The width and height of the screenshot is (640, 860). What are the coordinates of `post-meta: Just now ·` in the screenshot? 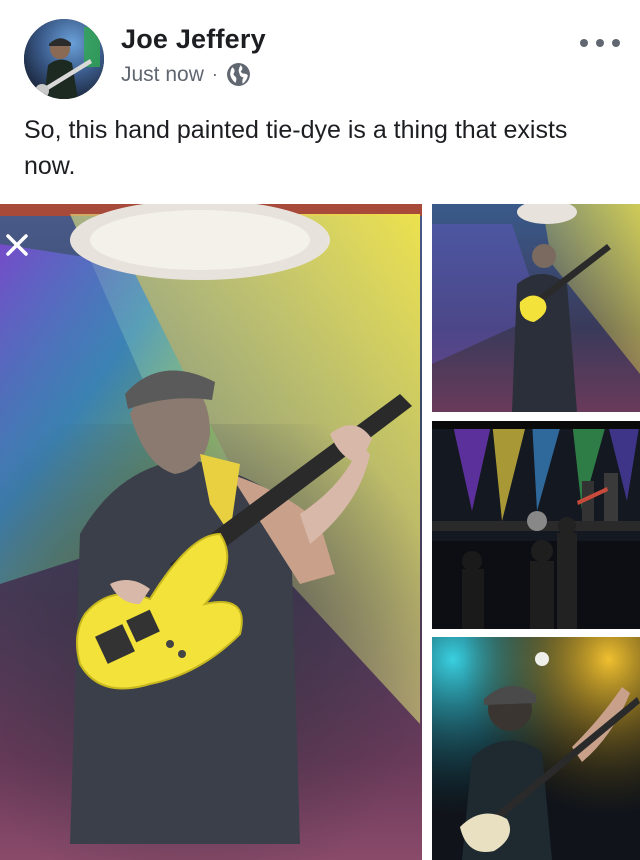 It's located at (186, 74).